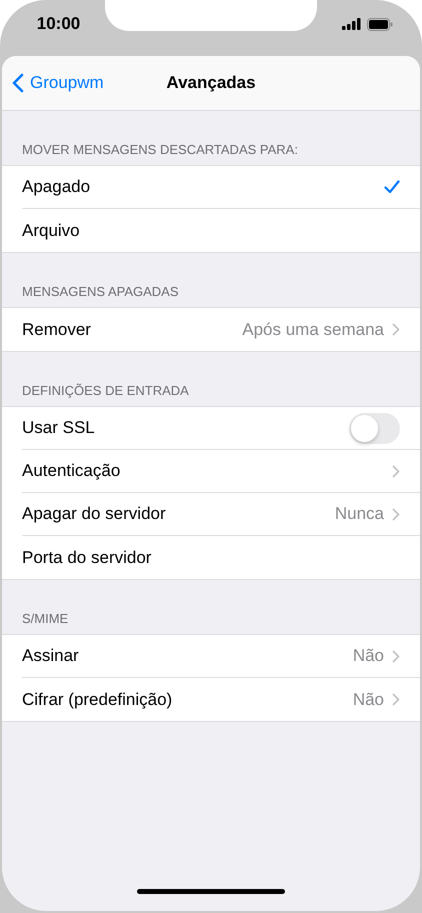 The height and width of the screenshot is (913, 422). Describe the element at coordinates (211, 557) in the screenshot. I see `settings-row: Porta do servidor` at that location.